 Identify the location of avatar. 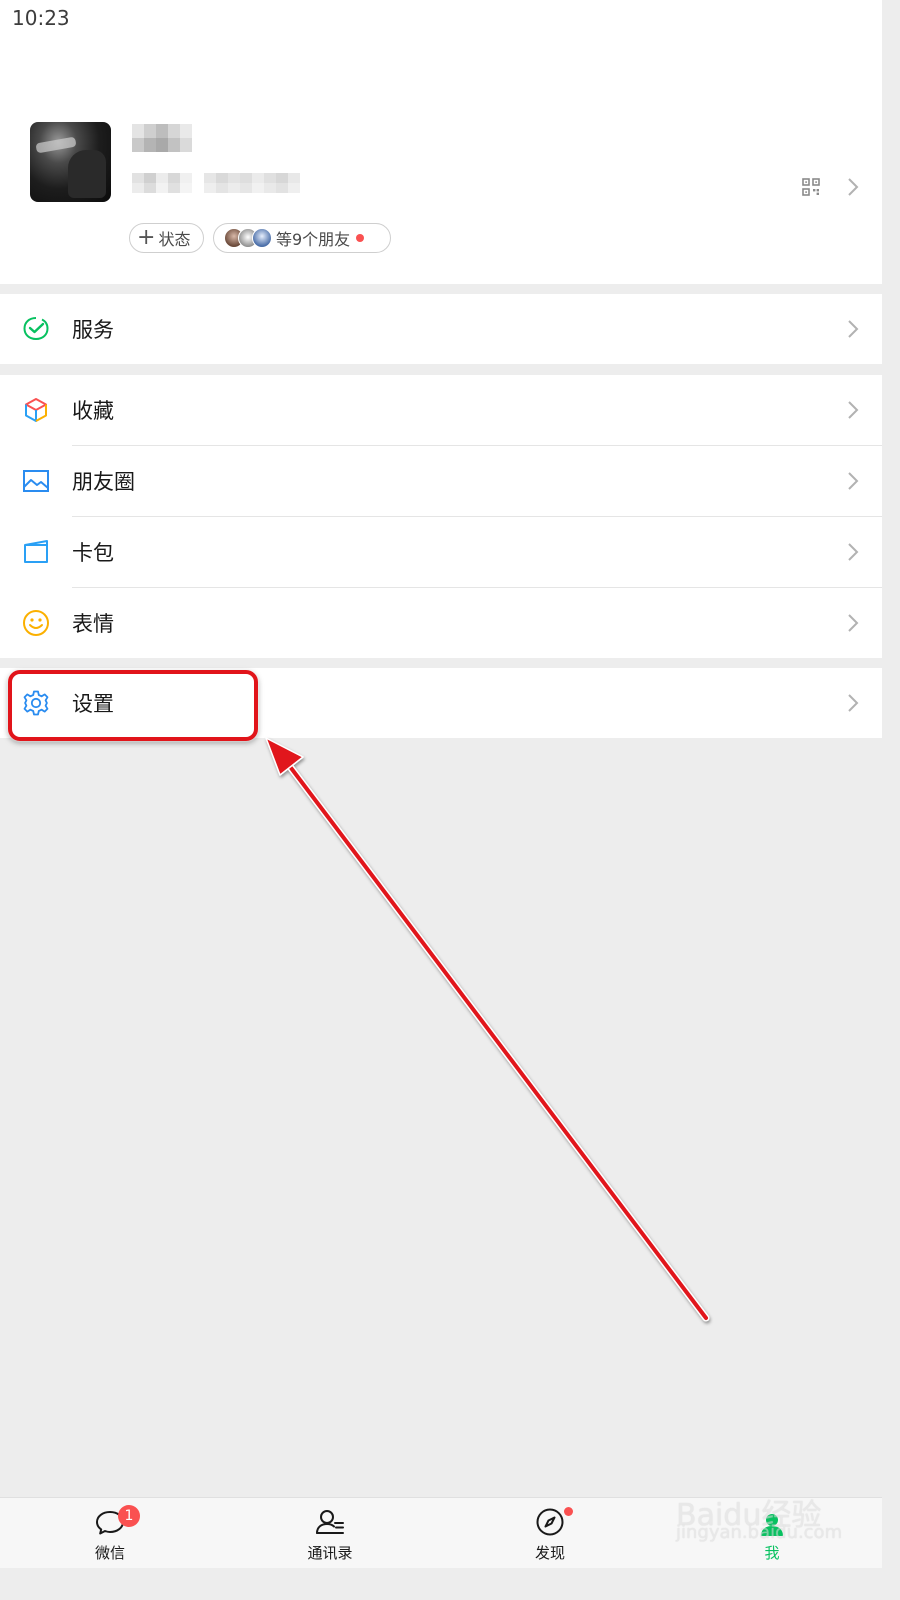
(70, 162).